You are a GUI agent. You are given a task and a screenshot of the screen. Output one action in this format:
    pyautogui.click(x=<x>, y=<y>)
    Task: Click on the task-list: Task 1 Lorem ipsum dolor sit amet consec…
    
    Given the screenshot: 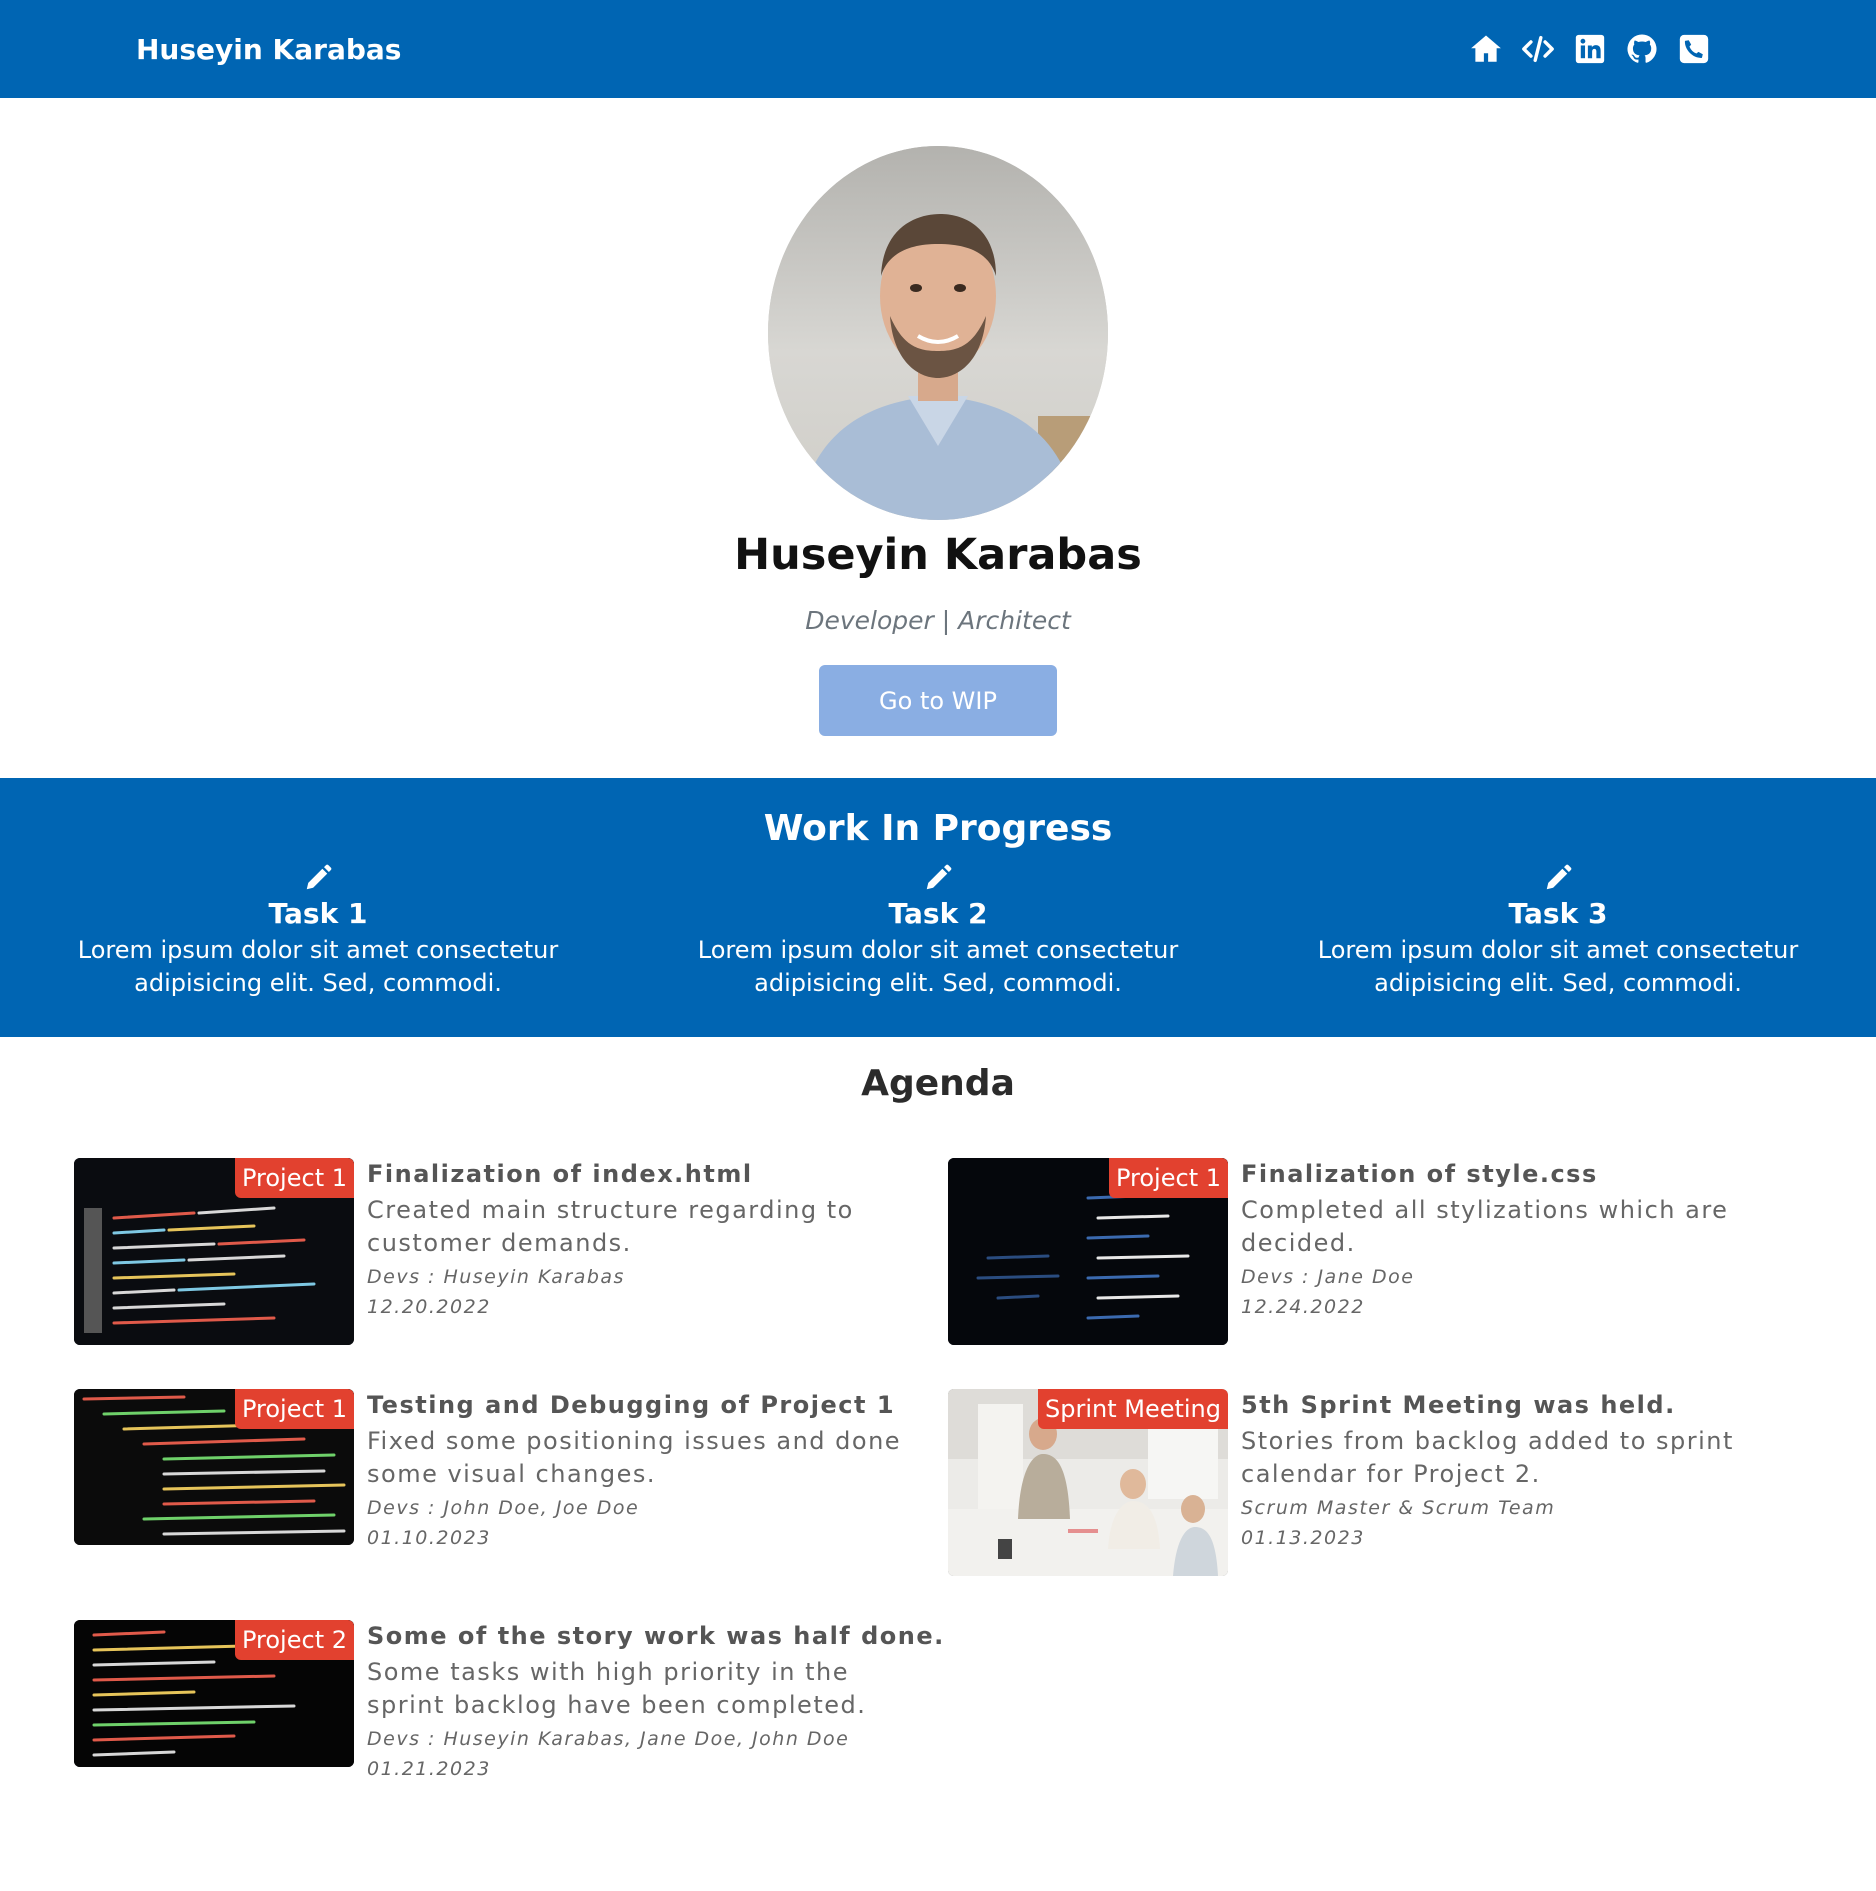 What is the action you would take?
    pyautogui.click(x=938, y=931)
    